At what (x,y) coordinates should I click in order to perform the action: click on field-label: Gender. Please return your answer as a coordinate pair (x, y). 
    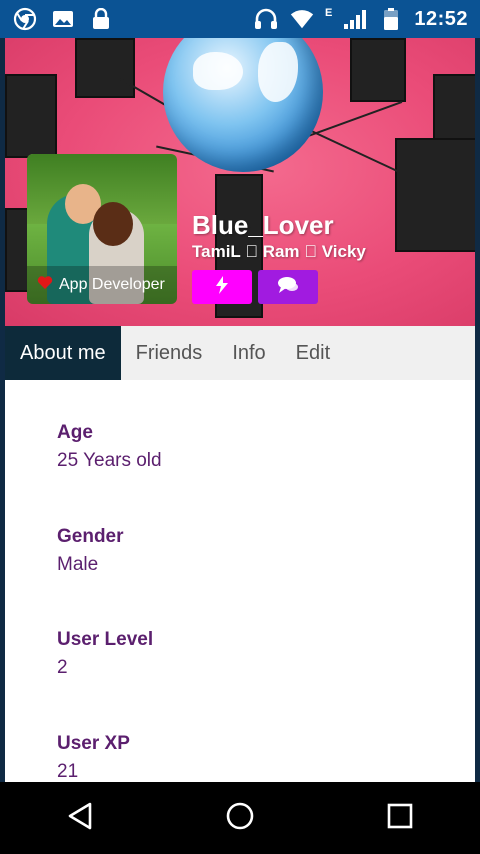
    Looking at the image, I should click on (90, 536).